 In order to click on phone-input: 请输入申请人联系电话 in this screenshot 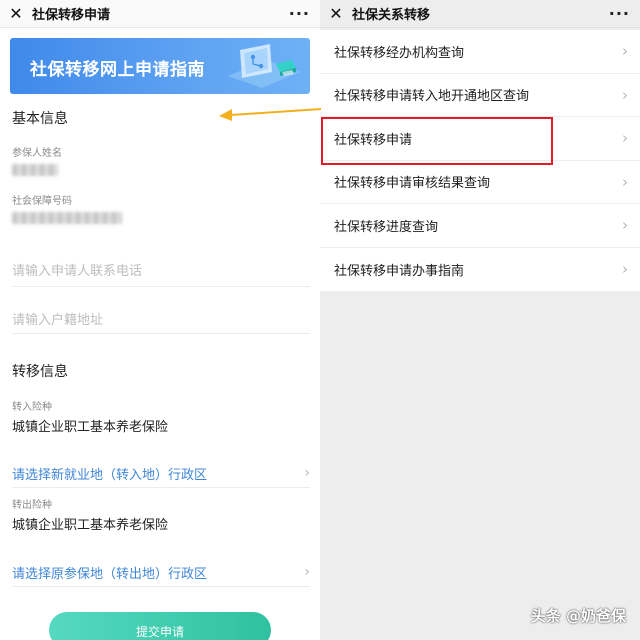, I will do `click(77, 269)`.